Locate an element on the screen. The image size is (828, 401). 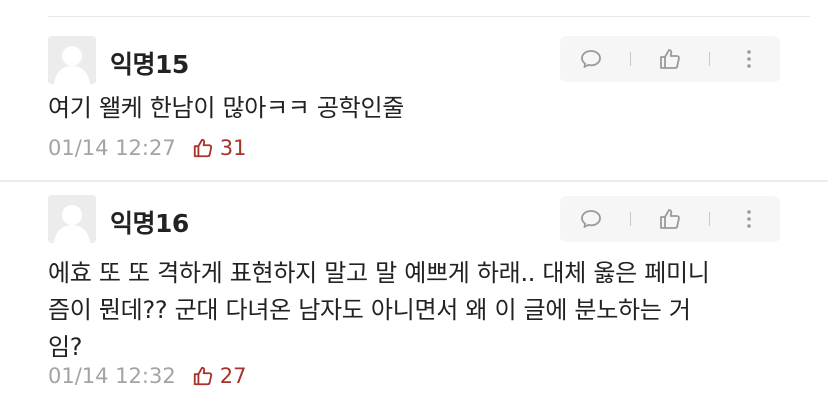
comment-meta: 01/14 12:27 31 is located at coordinates (147, 148).